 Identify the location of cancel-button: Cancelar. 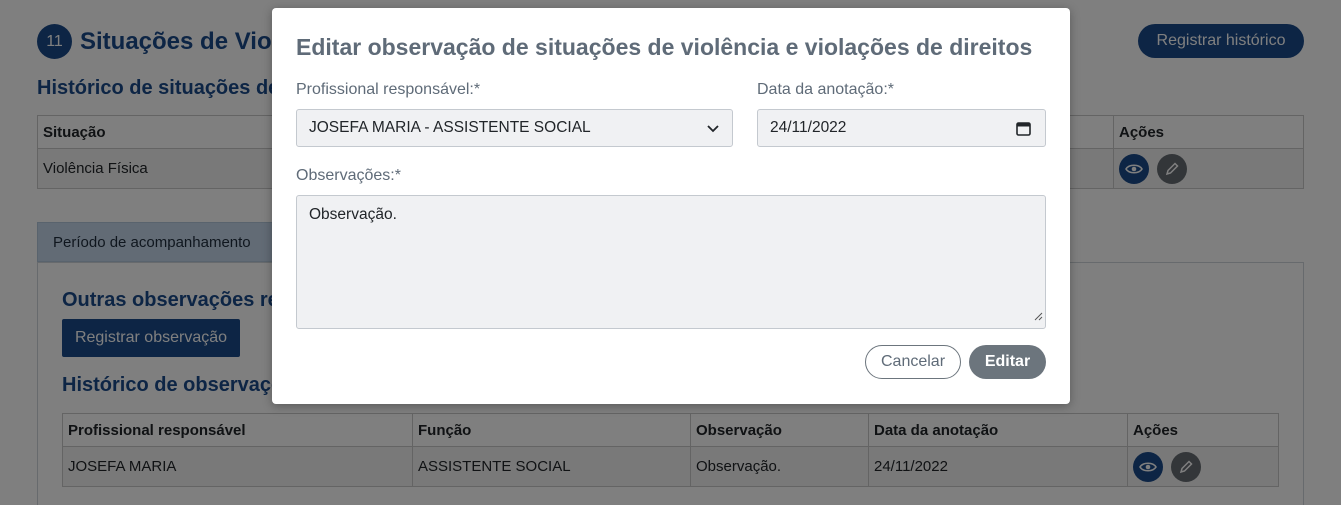
(913, 362).